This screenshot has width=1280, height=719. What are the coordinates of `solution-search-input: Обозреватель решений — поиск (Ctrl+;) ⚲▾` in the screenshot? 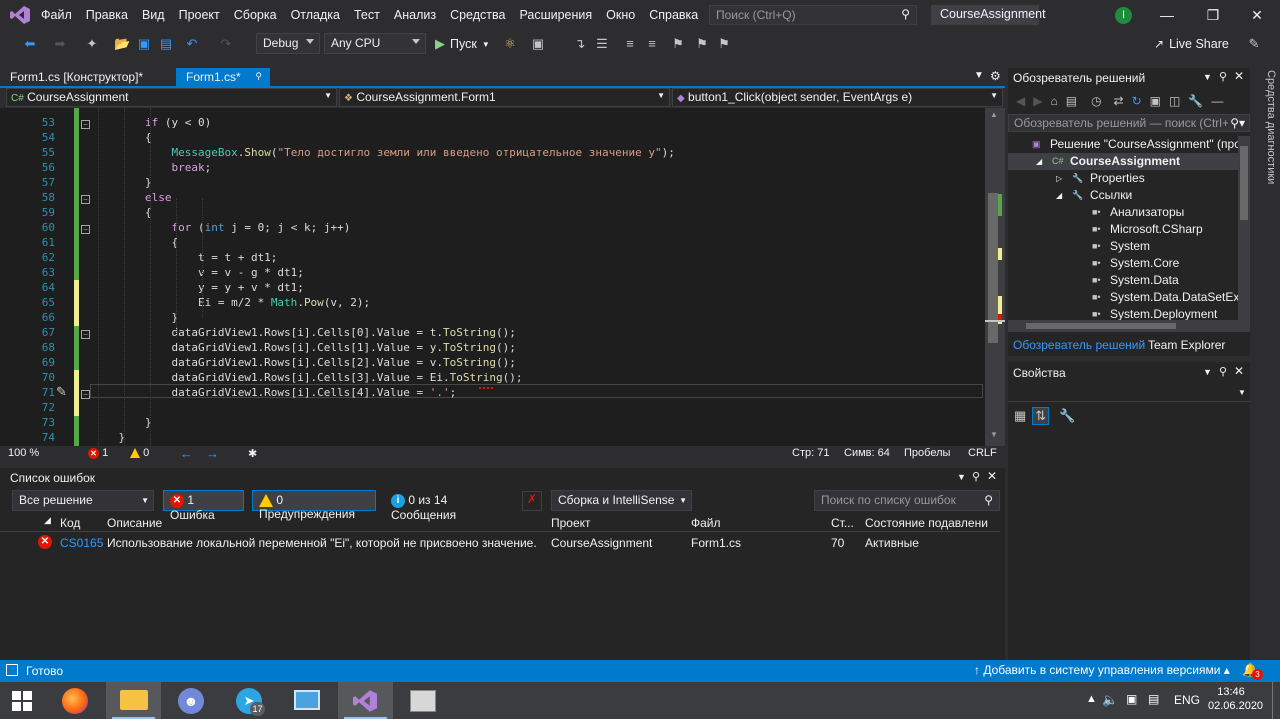 It's located at (1129, 123).